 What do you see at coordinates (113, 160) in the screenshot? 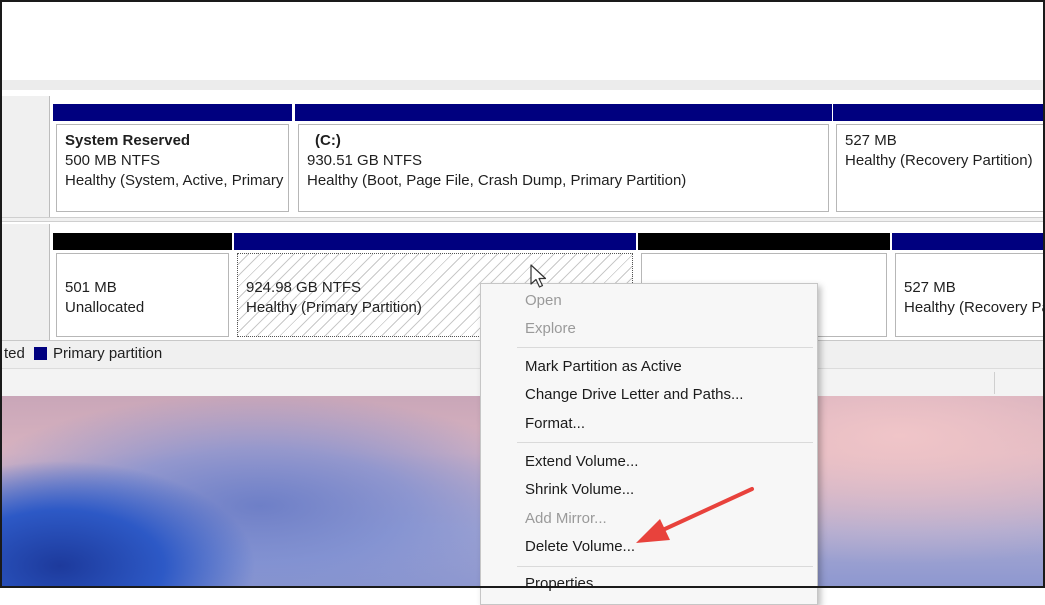
I see `partition-size: 500 MB NTFS` at bounding box center [113, 160].